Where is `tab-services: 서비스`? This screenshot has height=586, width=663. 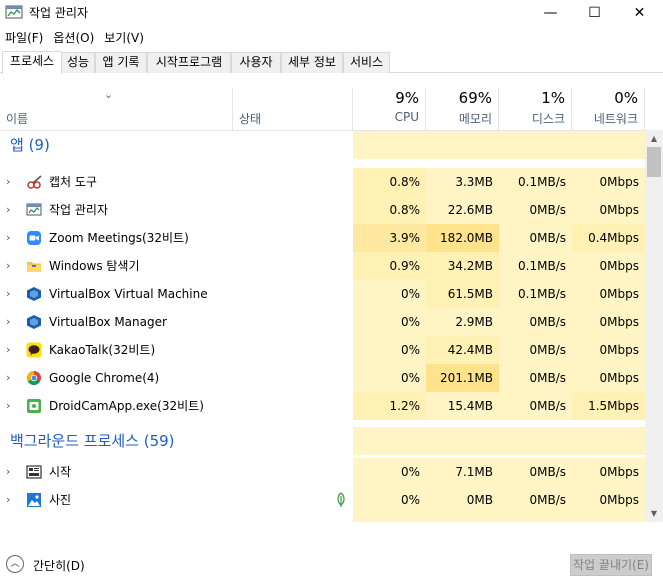 tab-services: 서비스 is located at coordinates (366, 62).